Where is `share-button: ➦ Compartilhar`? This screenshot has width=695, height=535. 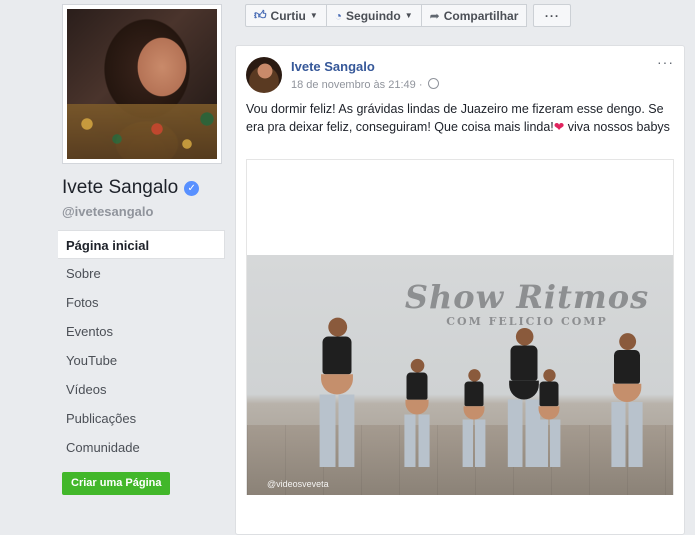 share-button: ➦ Compartilhar is located at coordinates (474, 15).